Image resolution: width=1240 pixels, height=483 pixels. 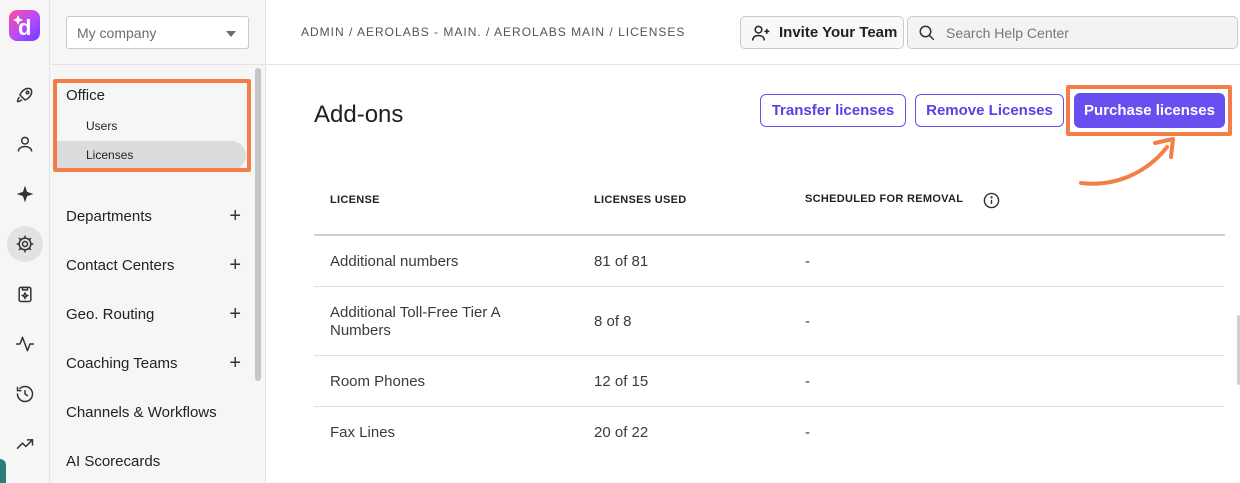 What do you see at coordinates (621, 261) in the screenshot?
I see `cell-used: 81 of 81` at bounding box center [621, 261].